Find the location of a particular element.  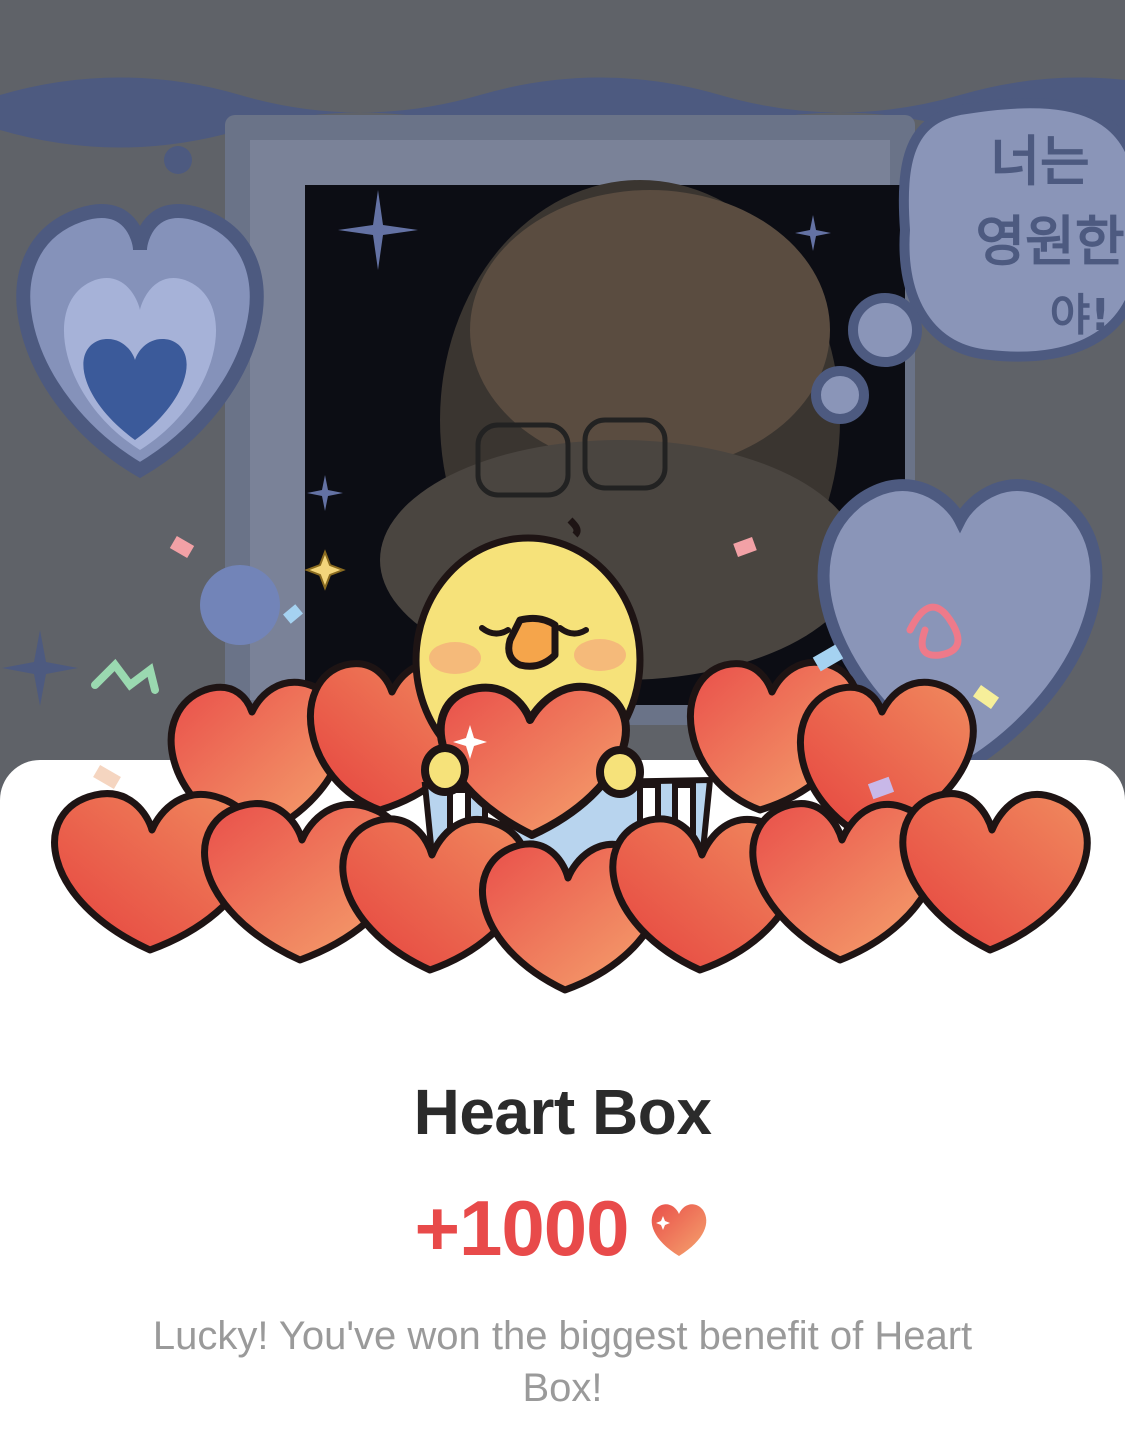

banner-text-line-2: 영원한 is located at coordinates (1049, 241).